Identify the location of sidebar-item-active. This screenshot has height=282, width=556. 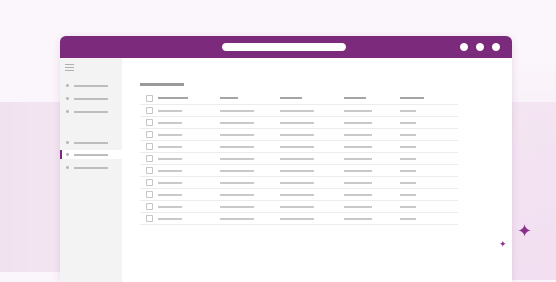
(91, 154).